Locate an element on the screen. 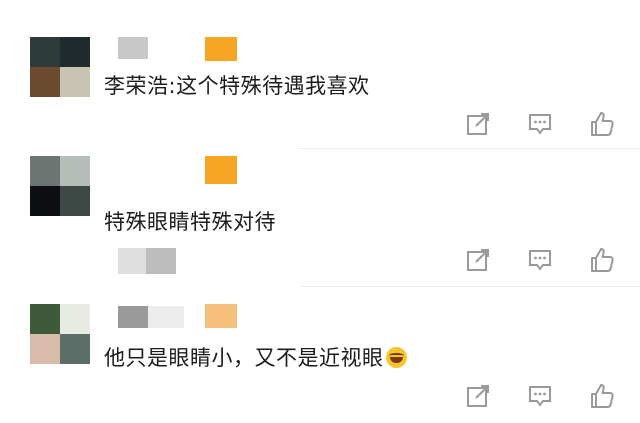 The width and height of the screenshot is (640, 423). comment-text: 李荣浩:这个特殊待遇我喜欢 is located at coordinates (237, 86).